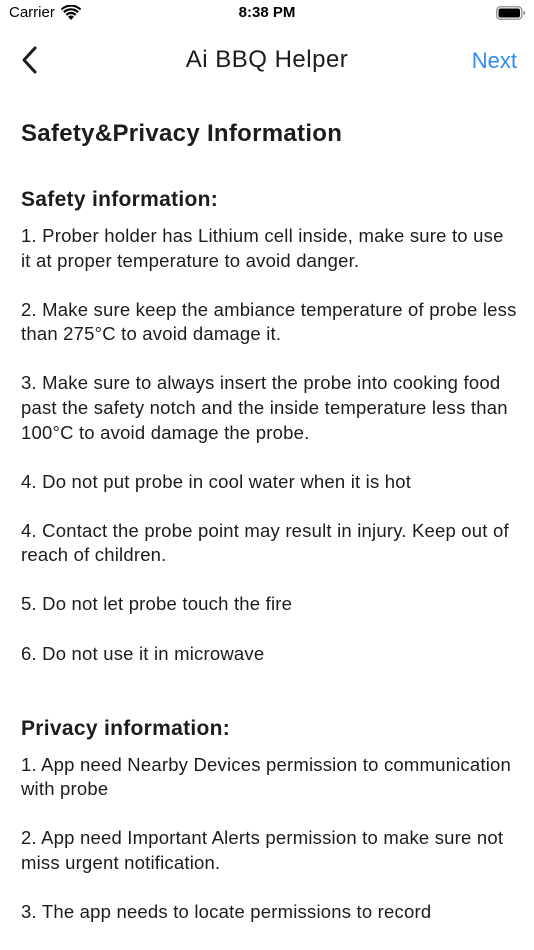  I want to click on navigation-bar: Ai BBQ Helper Next, so click(267, 62).